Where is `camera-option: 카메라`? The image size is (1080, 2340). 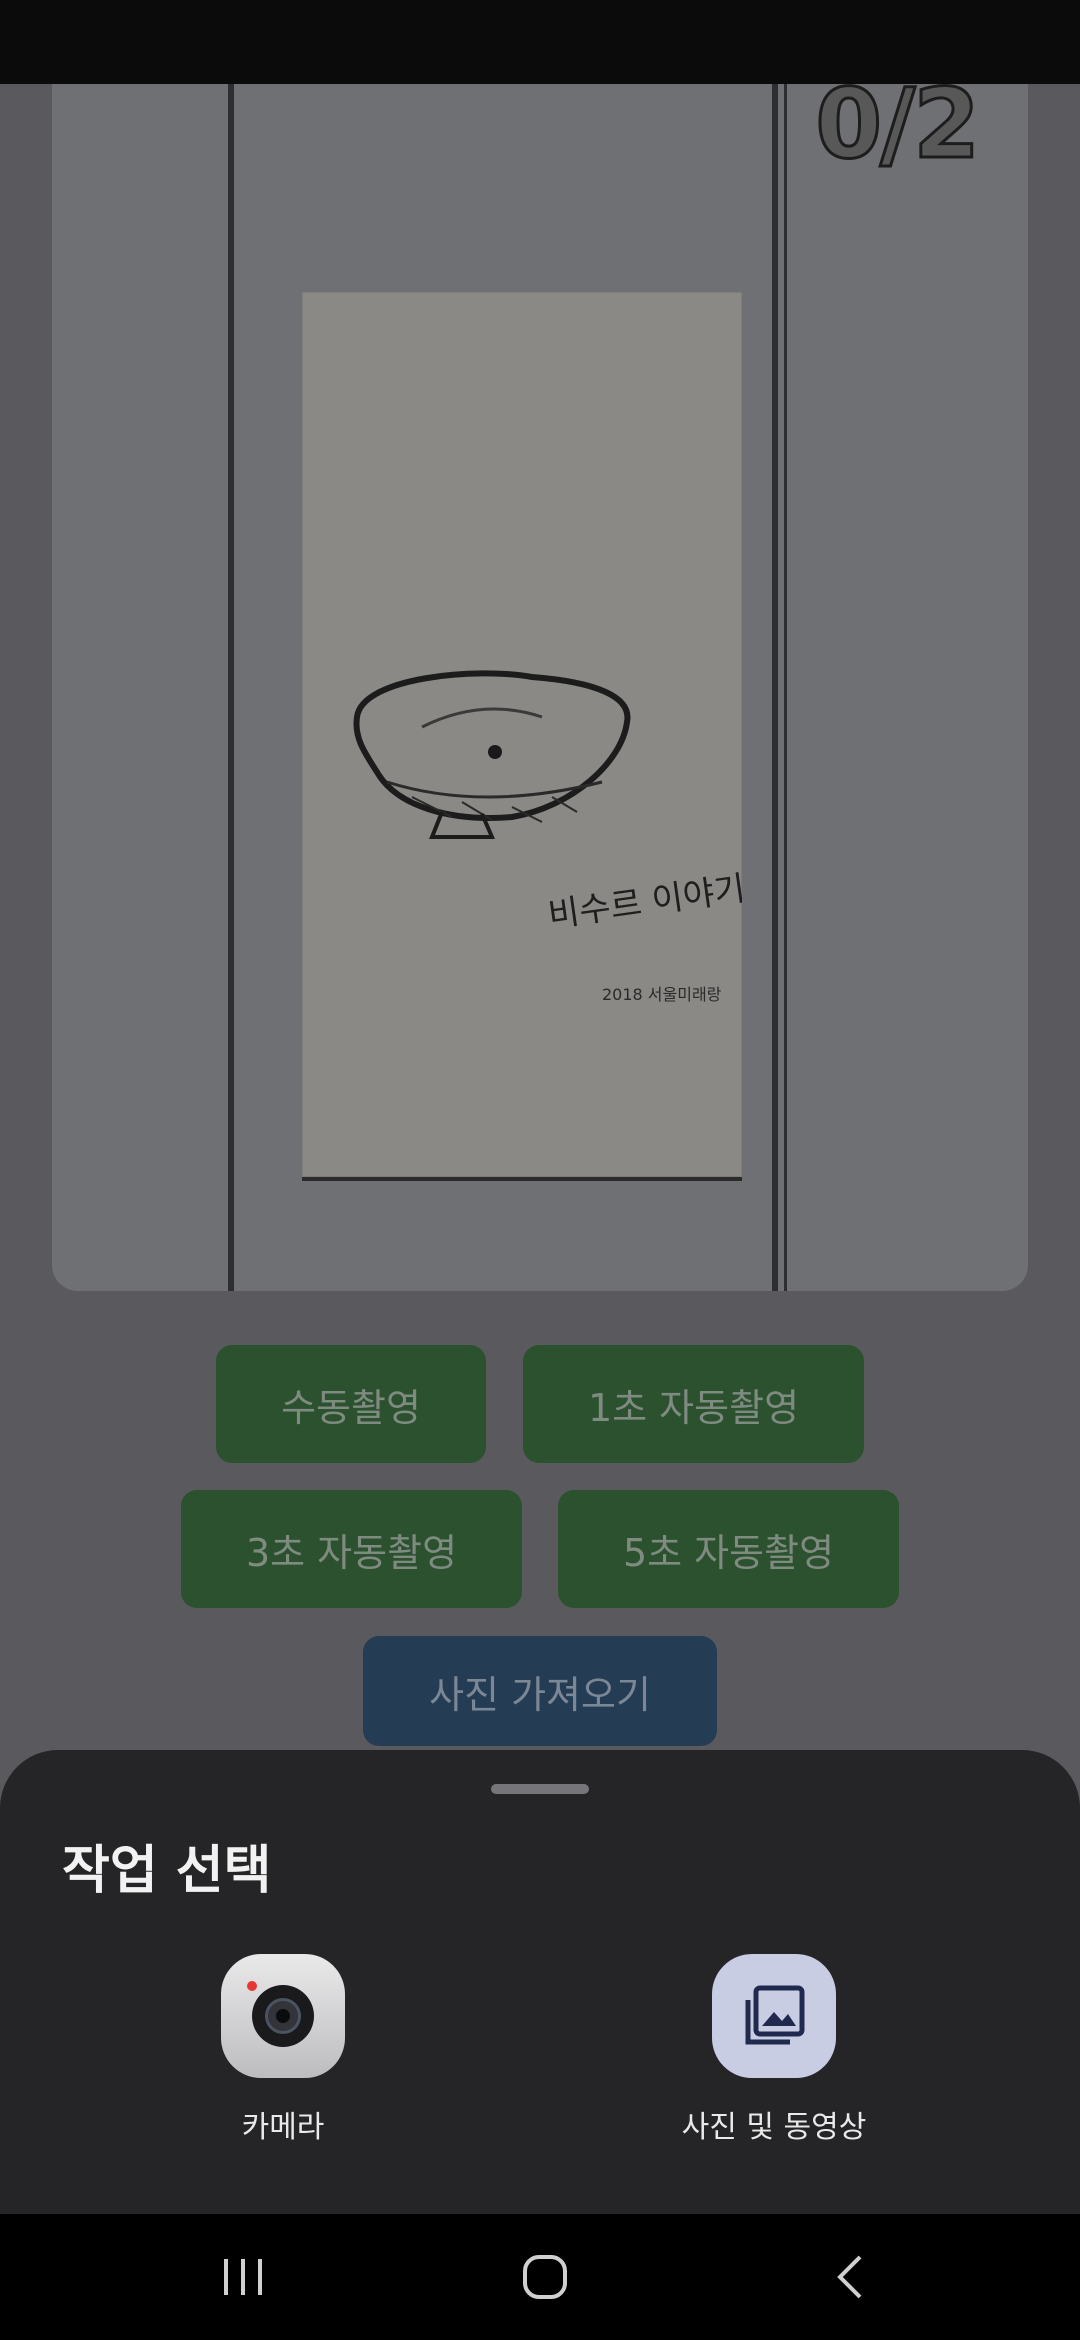 camera-option: 카메라 is located at coordinates (283, 2050).